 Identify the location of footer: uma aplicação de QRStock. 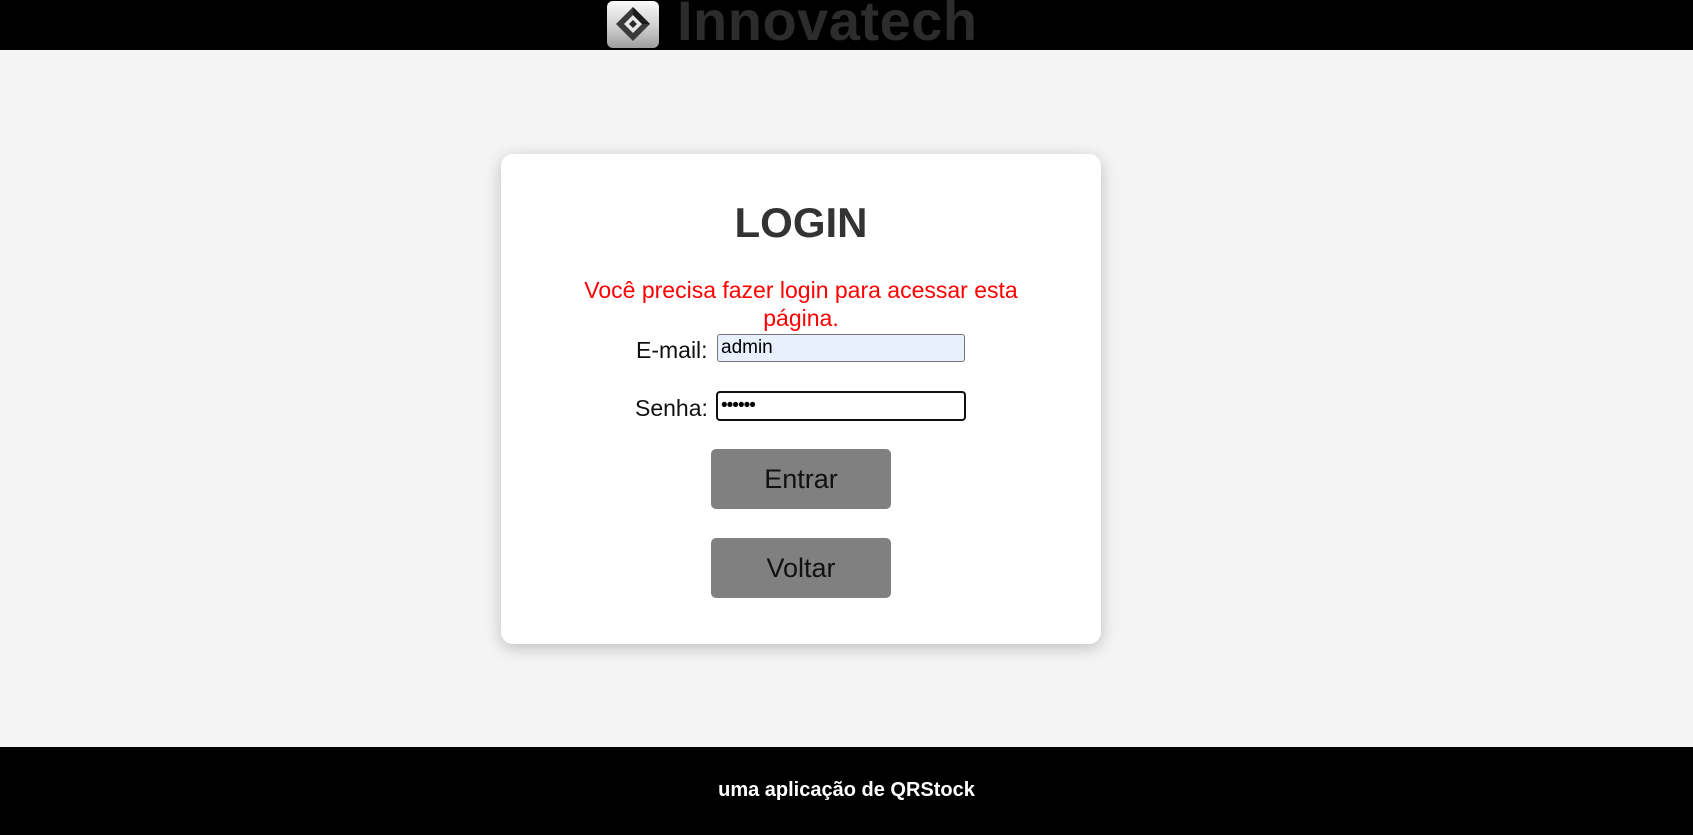
(846, 791).